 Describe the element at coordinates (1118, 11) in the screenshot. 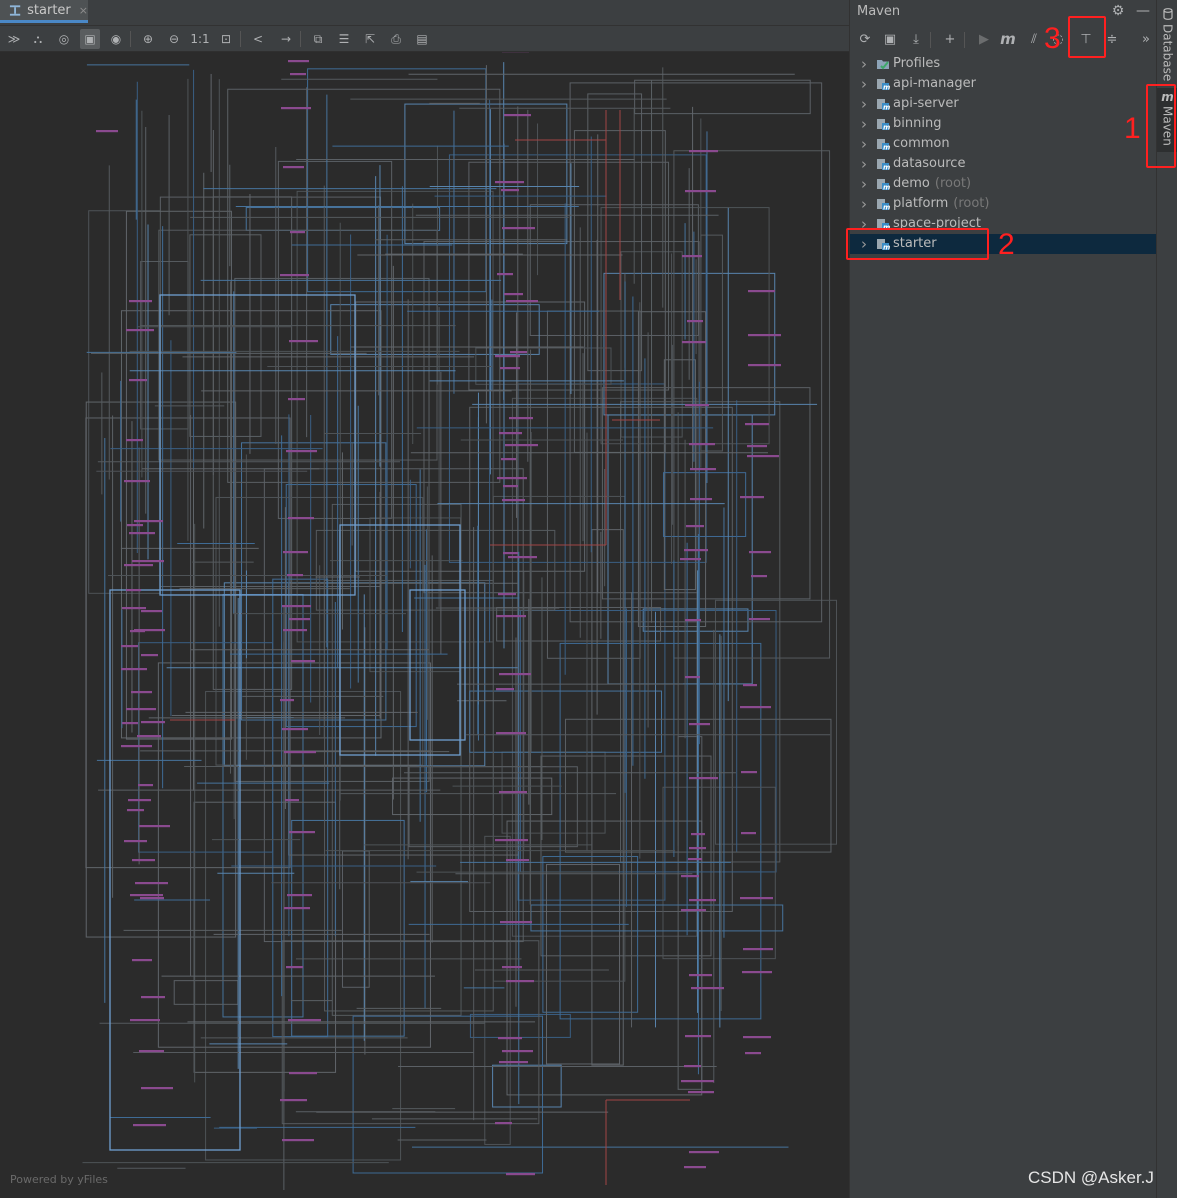

I see `gear-icon: ⚙` at that location.